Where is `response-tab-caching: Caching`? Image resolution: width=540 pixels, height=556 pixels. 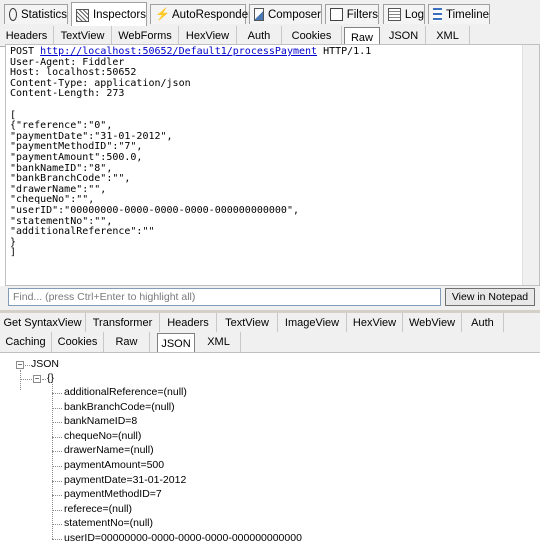 response-tab-caching: Caching is located at coordinates (26, 342).